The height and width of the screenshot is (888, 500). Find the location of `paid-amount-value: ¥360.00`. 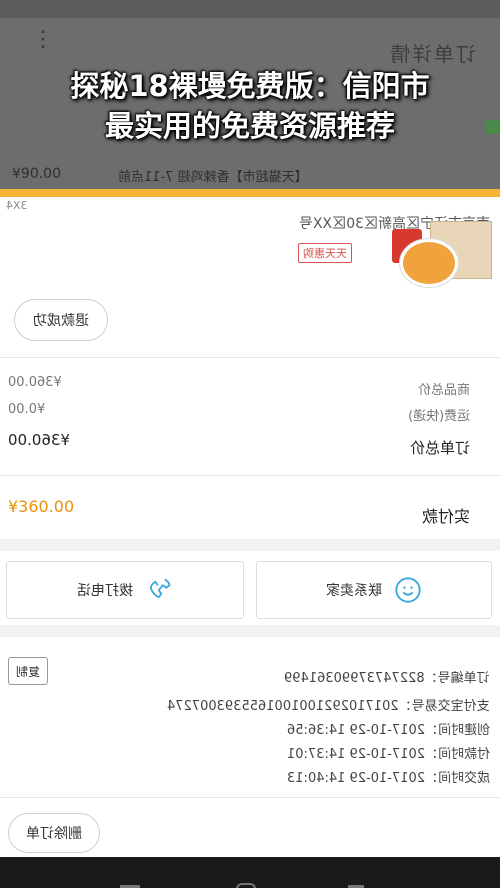

paid-amount-value: ¥360.00 is located at coordinates (41, 506).